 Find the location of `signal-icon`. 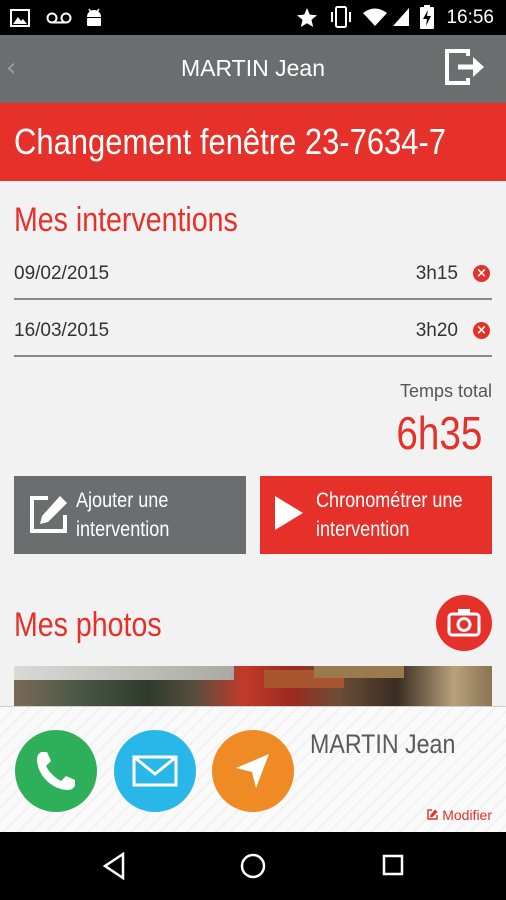

signal-icon is located at coordinates (401, 17).